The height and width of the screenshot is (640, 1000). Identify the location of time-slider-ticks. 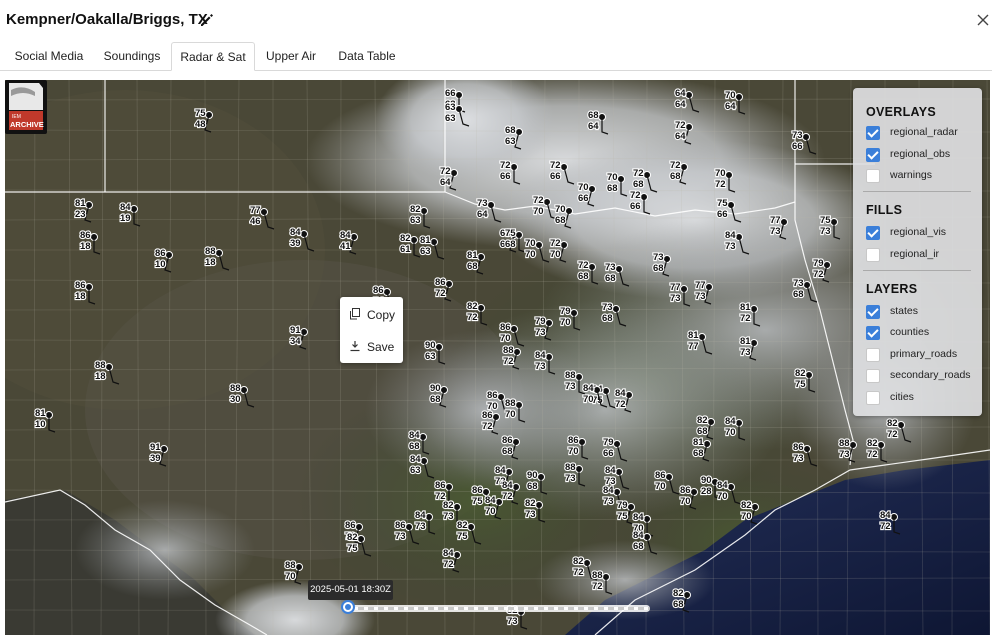
(499, 608).